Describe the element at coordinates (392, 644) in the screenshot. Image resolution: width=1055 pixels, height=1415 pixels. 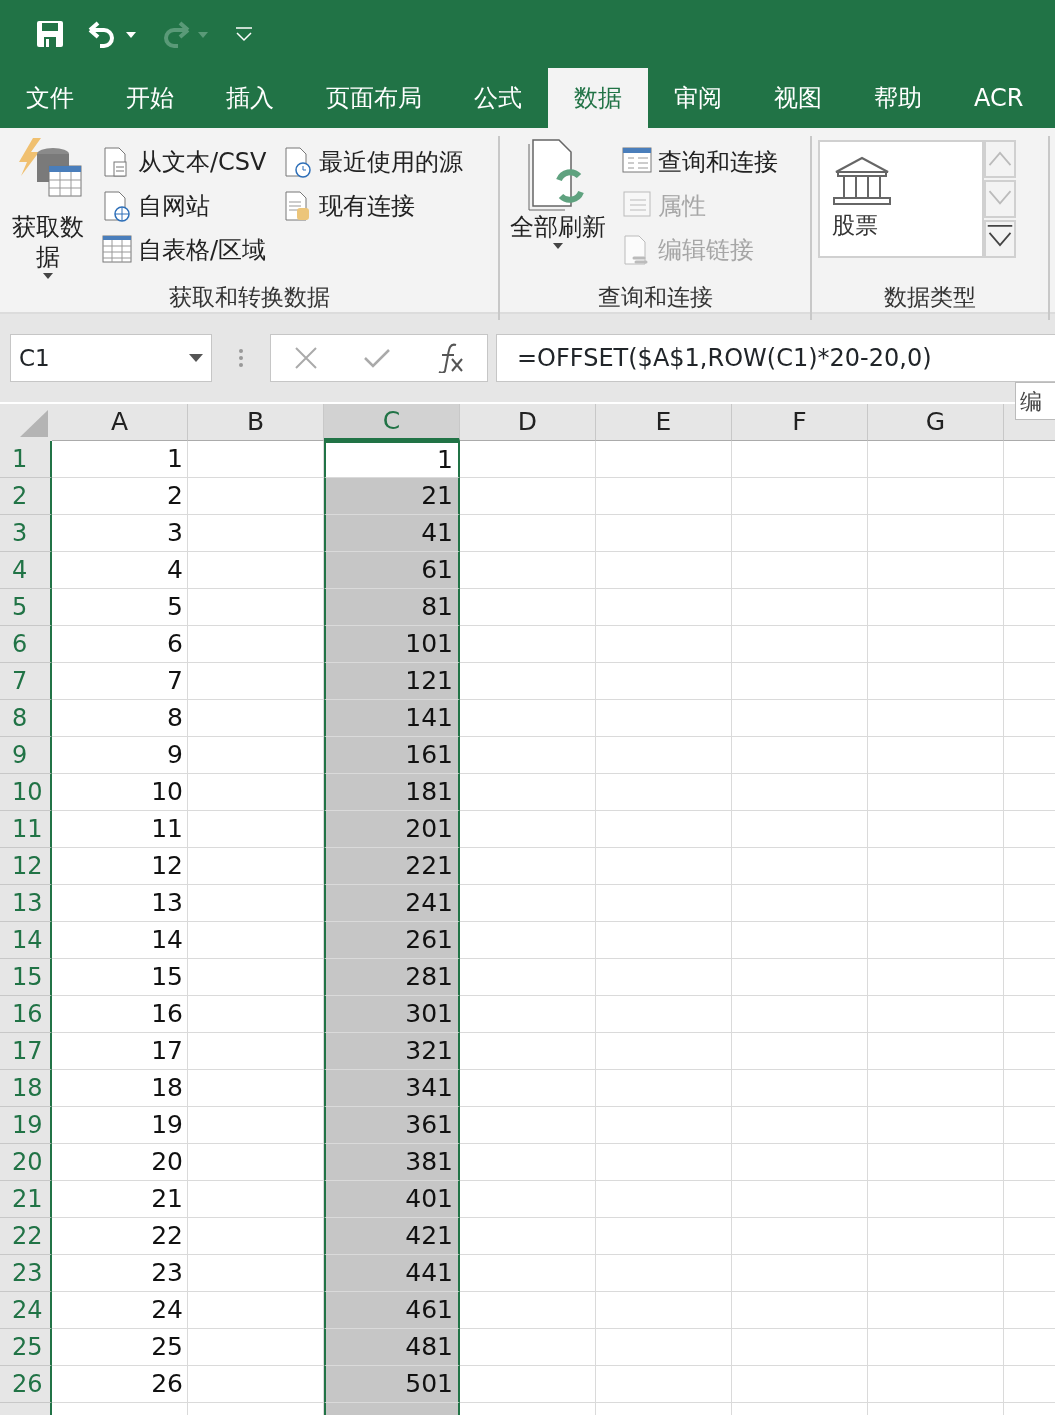
I see `table-cell: 101` at that location.